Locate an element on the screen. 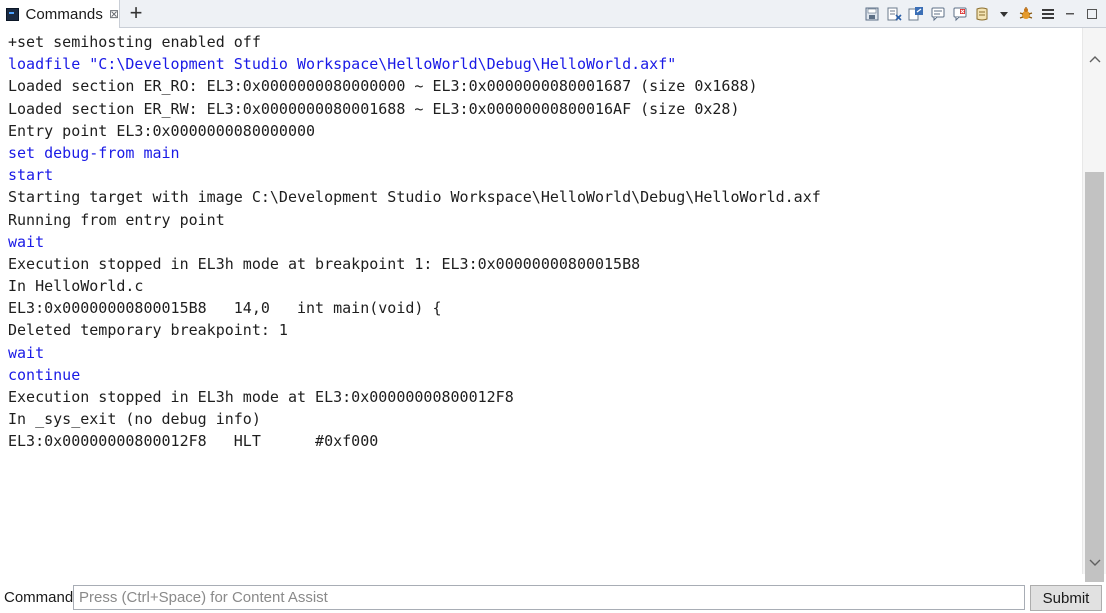 This screenshot has width=1106, height=613. history-icon is located at coordinates (982, 14).